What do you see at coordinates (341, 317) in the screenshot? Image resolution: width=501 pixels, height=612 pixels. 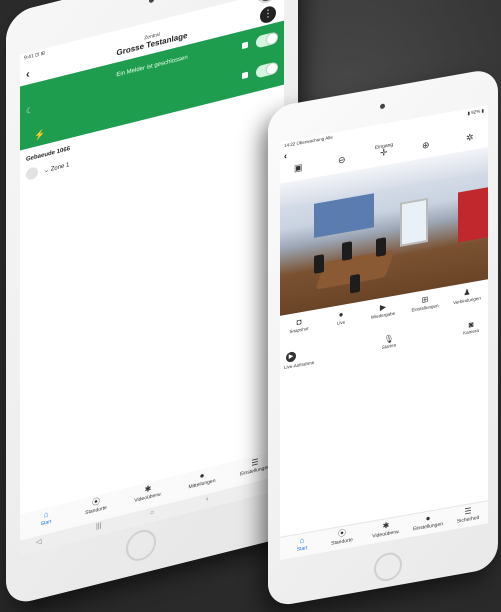 I see `live-button: ● Live` at bounding box center [341, 317].